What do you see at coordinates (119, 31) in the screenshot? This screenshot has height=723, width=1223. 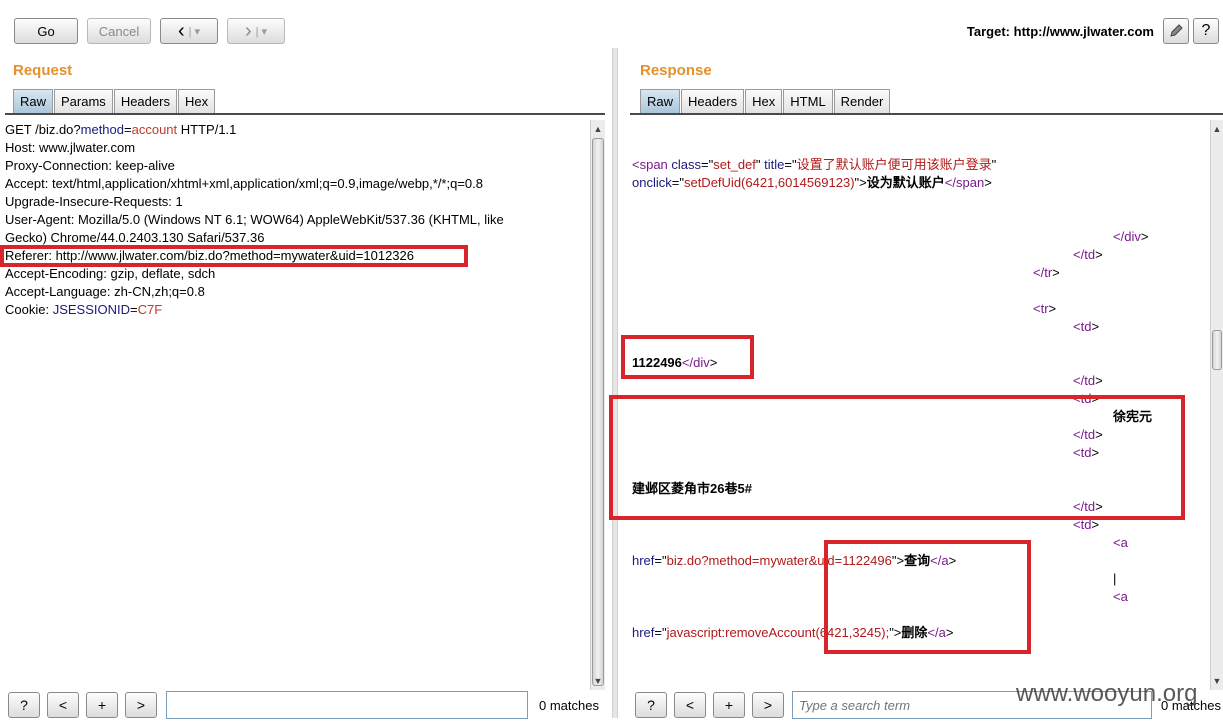 I see `cancel-button: Cancel` at bounding box center [119, 31].